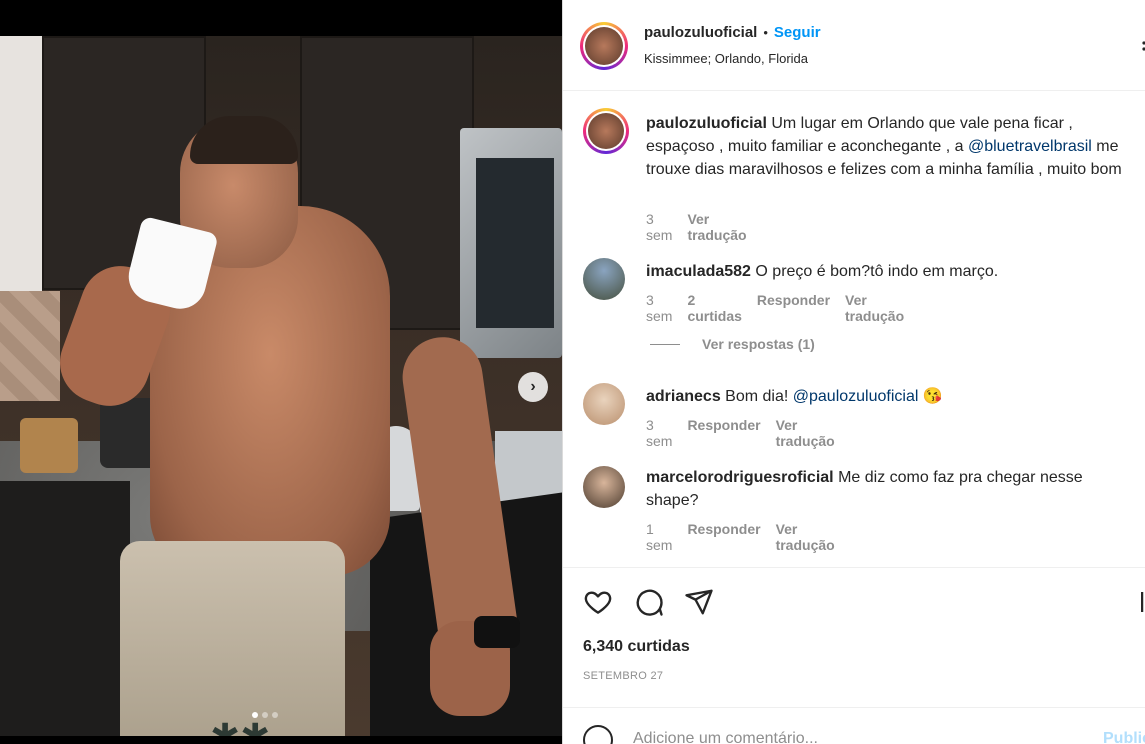 Image resolution: width=1145 pixels, height=744 pixels. I want to click on comment-username: imaculada582, so click(698, 271).